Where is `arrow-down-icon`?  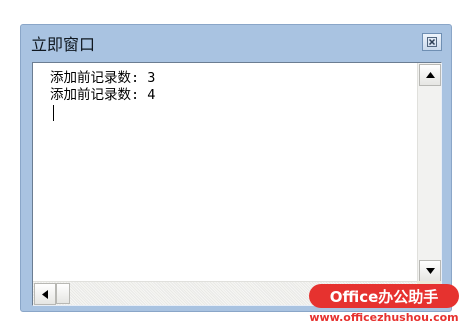
arrow-down-icon is located at coordinates (430, 271).